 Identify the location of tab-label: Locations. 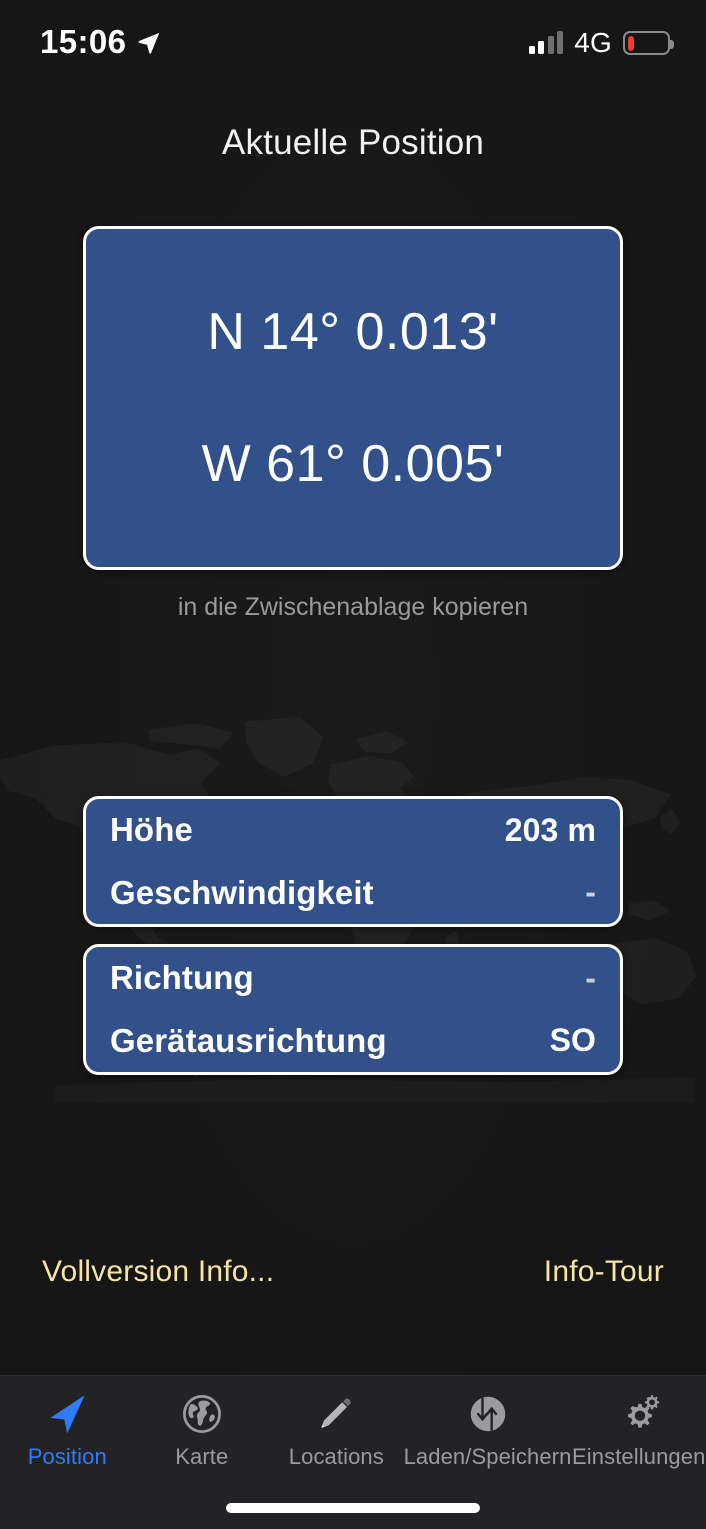
(336, 1456).